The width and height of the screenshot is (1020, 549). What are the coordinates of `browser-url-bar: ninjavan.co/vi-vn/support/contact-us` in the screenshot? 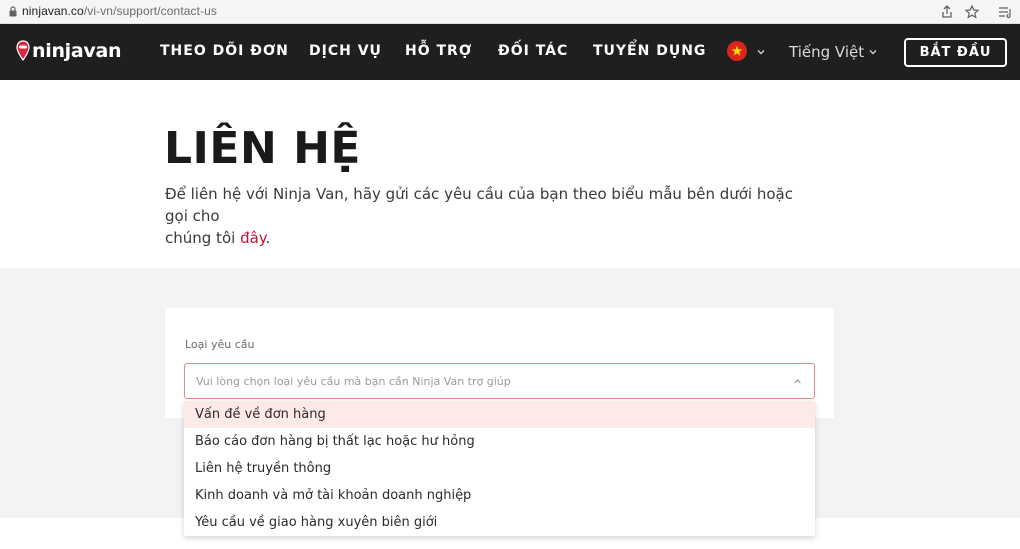 It's located at (510, 12).